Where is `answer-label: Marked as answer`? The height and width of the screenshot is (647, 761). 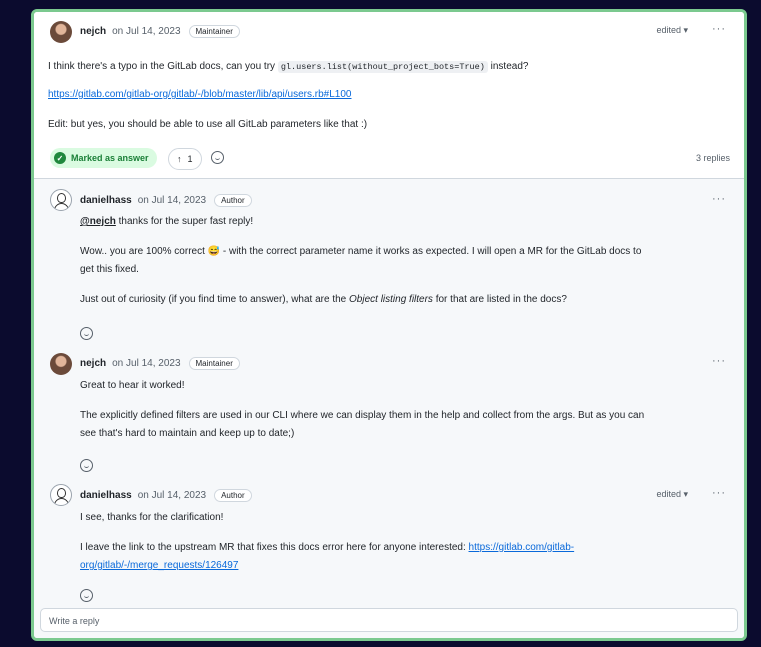
answer-label: Marked as answer is located at coordinates (110, 158).